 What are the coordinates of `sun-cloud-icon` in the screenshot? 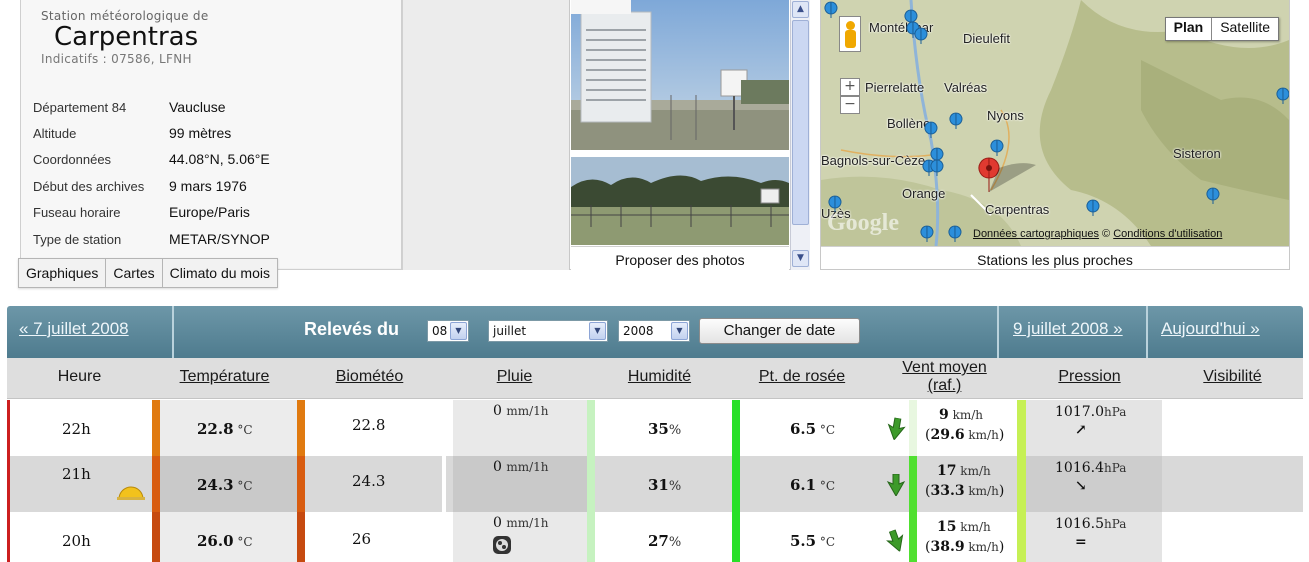 It's located at (131, 491).